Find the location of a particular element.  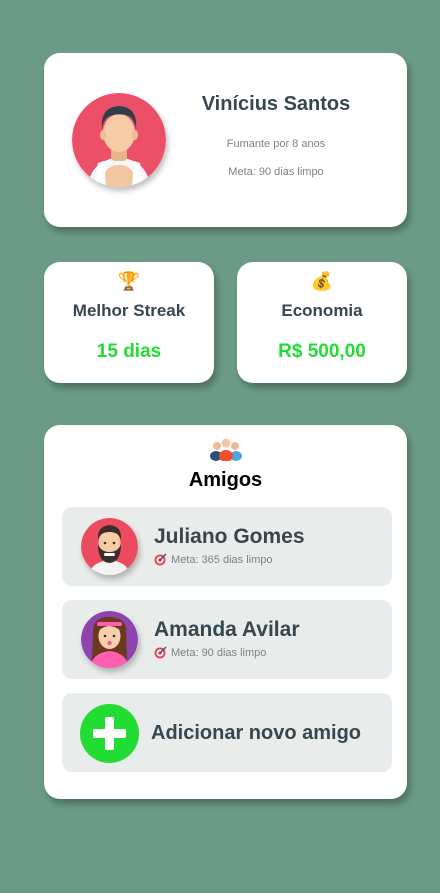

trophy-icon: 🏆 is located at coordinates (129, 281).